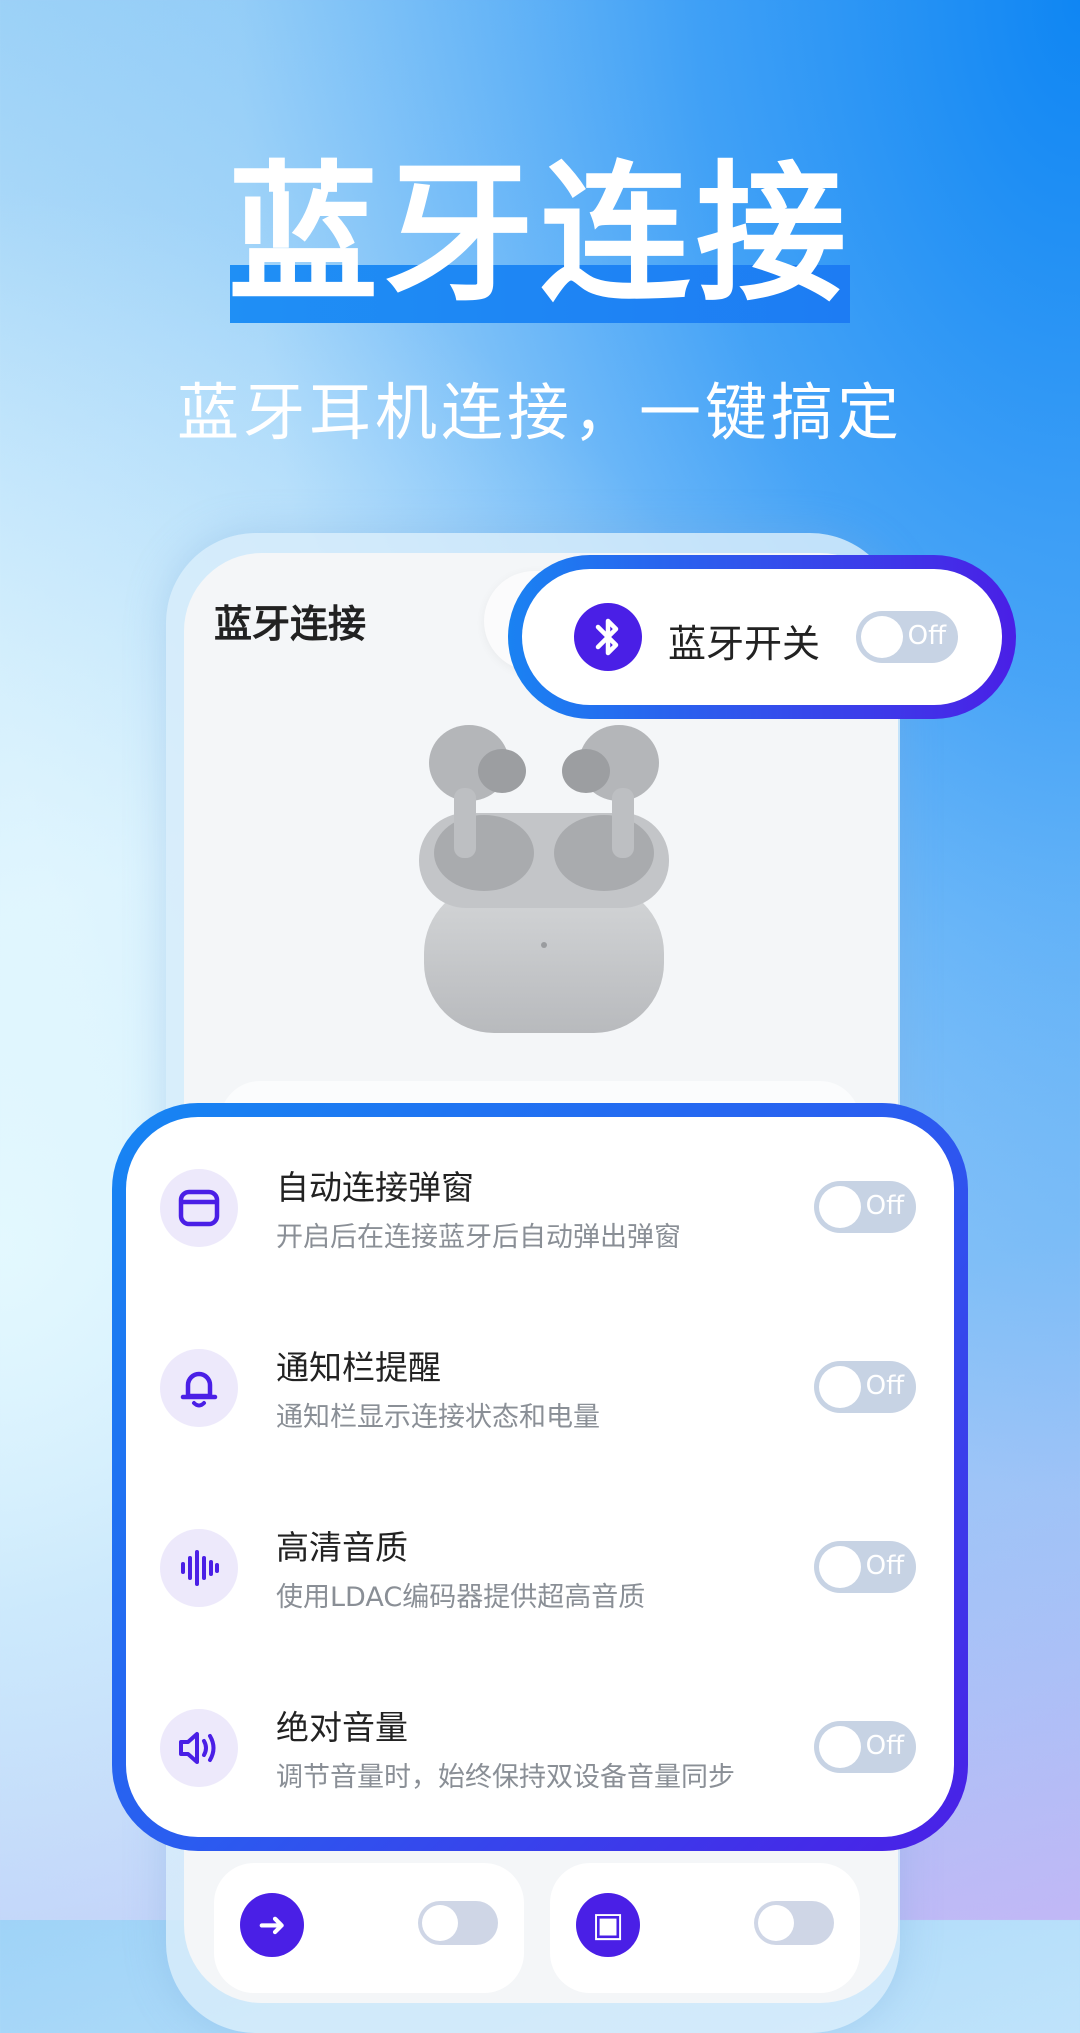 The image size is (1080, 2033). I want to click on setting-description: 使用LDAC编码器提供超高音质, so click(461, 1597).